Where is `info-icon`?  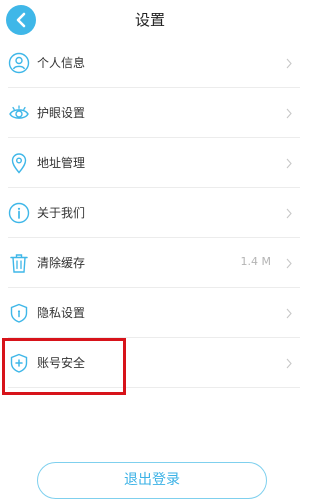 info-icon is located at coordinates (19, 213).